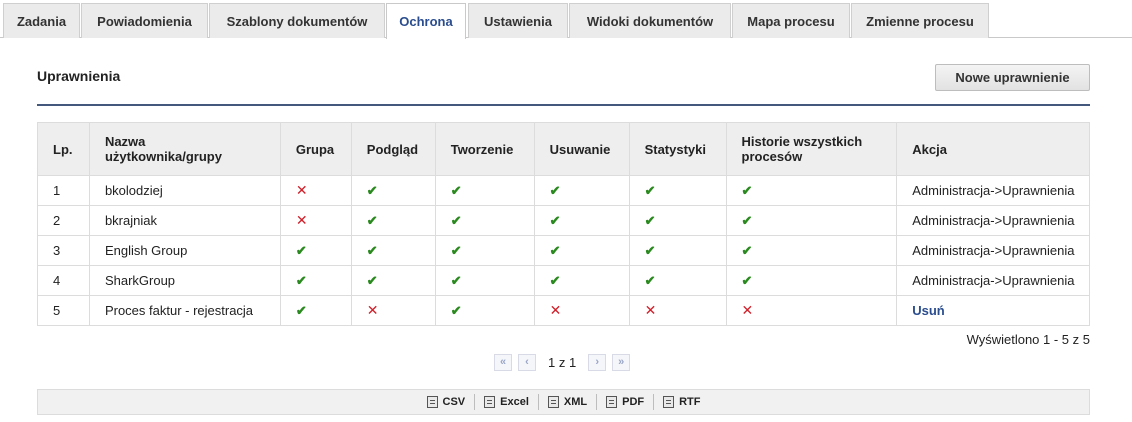 The width and height of the screenshot is (1132, 422). What do you see at coordinates (393, 310) in the screenshot?
I see `cell-view: ✕` at bounding box center [393, 310].